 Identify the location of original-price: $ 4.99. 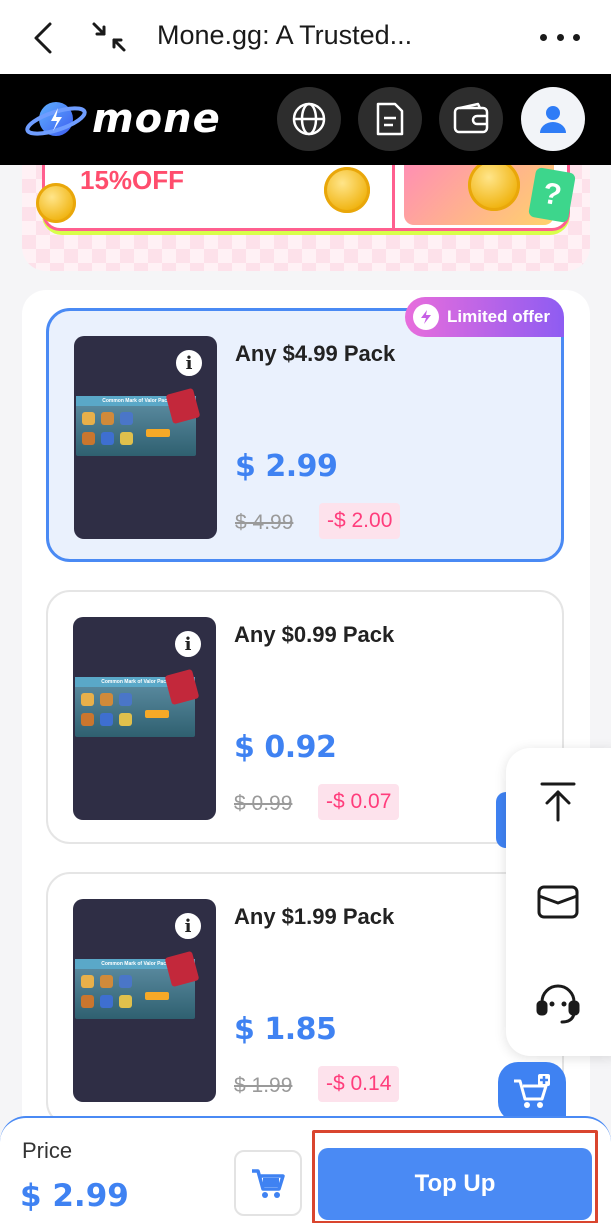
(264, 522).